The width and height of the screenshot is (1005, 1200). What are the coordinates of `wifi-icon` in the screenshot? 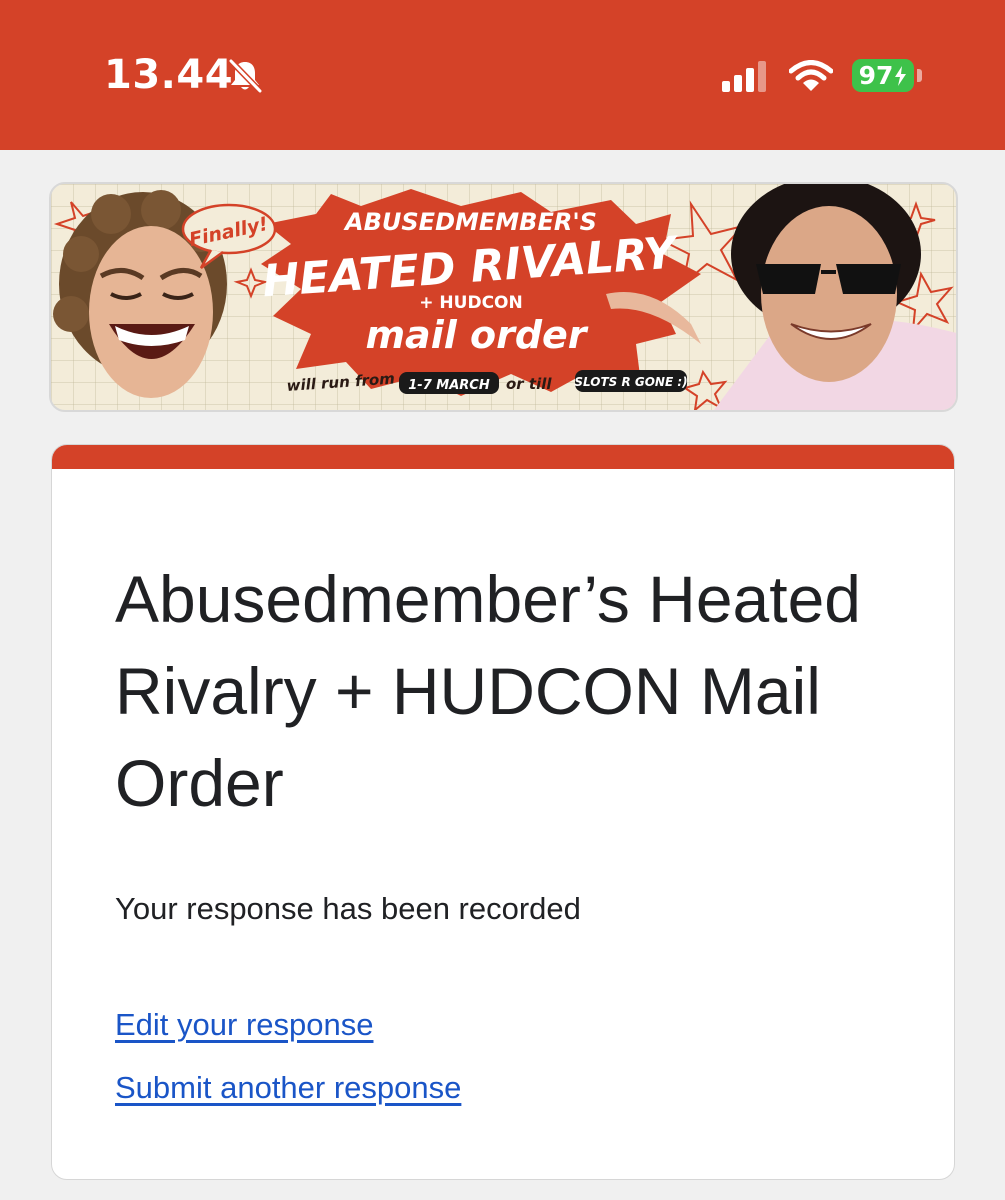 It's located at (811, 75).